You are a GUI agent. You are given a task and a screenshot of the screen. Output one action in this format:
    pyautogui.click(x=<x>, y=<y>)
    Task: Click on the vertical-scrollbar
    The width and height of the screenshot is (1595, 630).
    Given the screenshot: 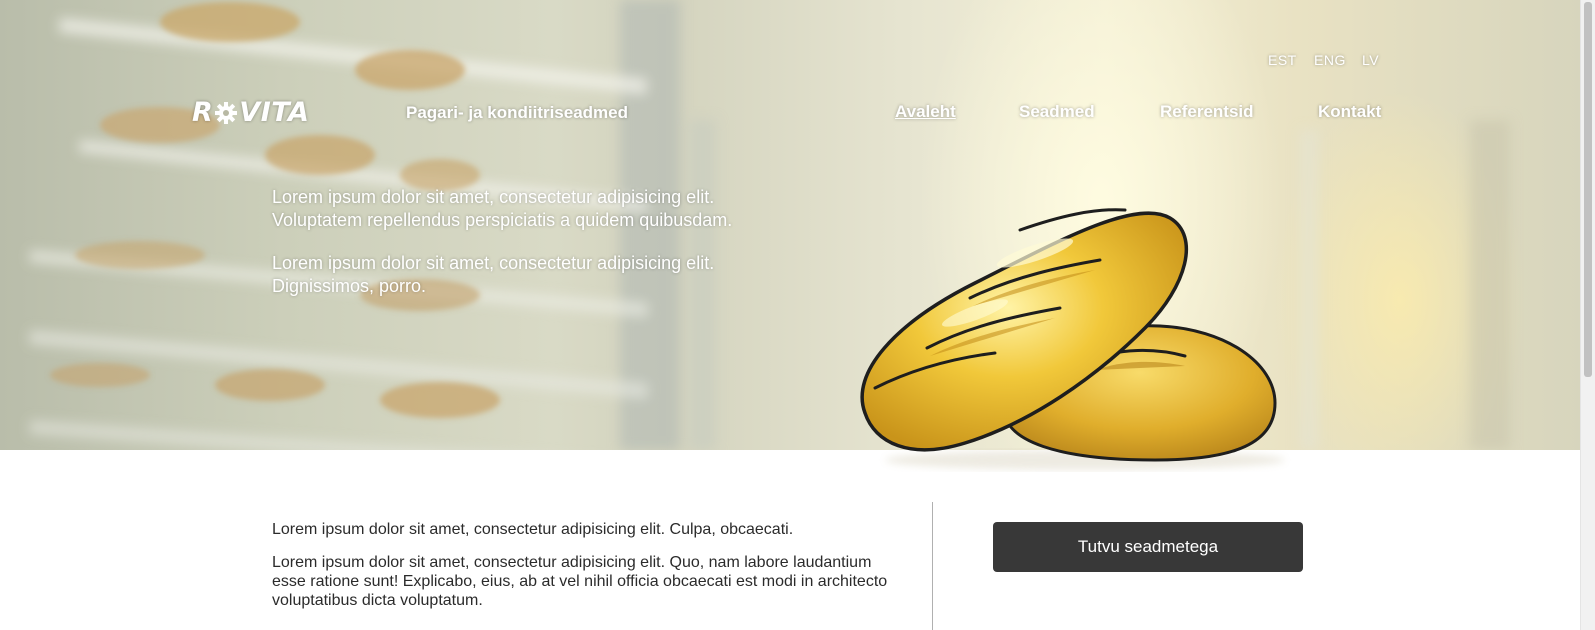 What is the action you would take?
    pyautogui.click(x=1587, y=315)
    